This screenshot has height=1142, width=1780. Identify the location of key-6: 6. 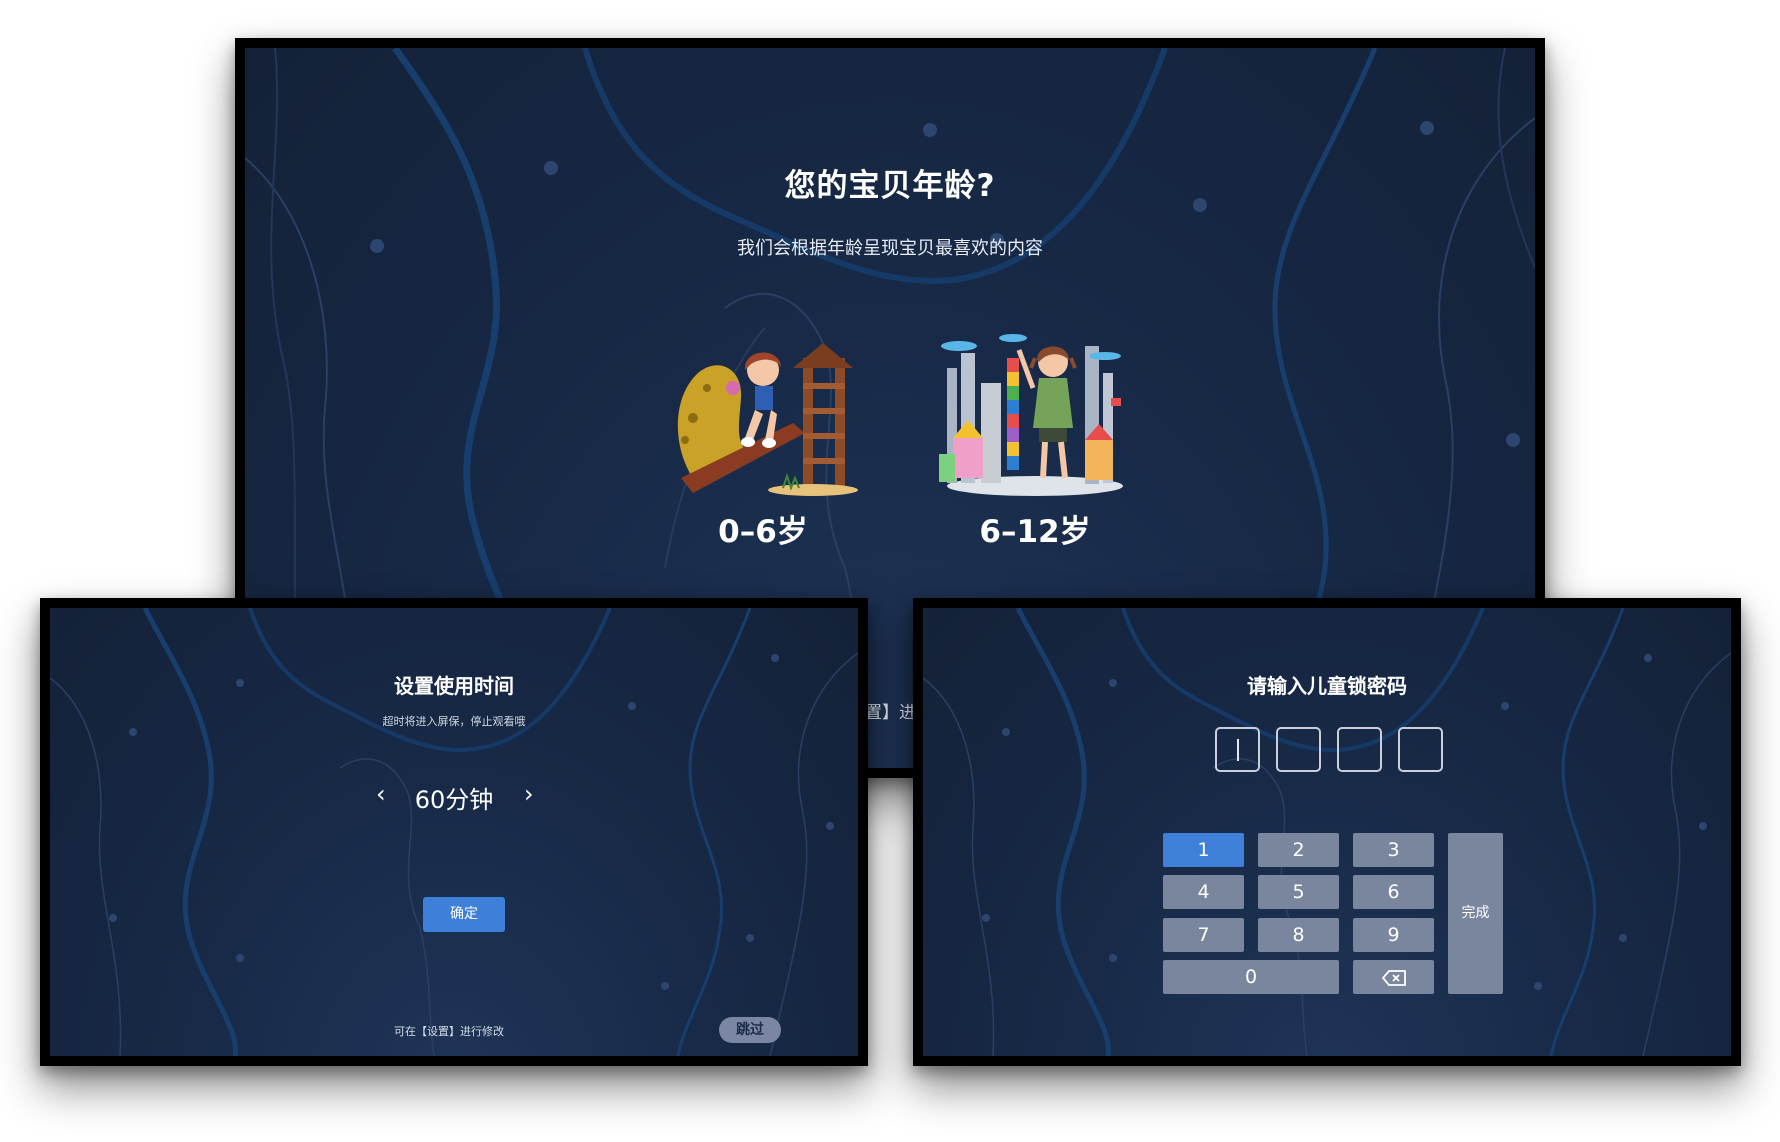
(1393, 892).